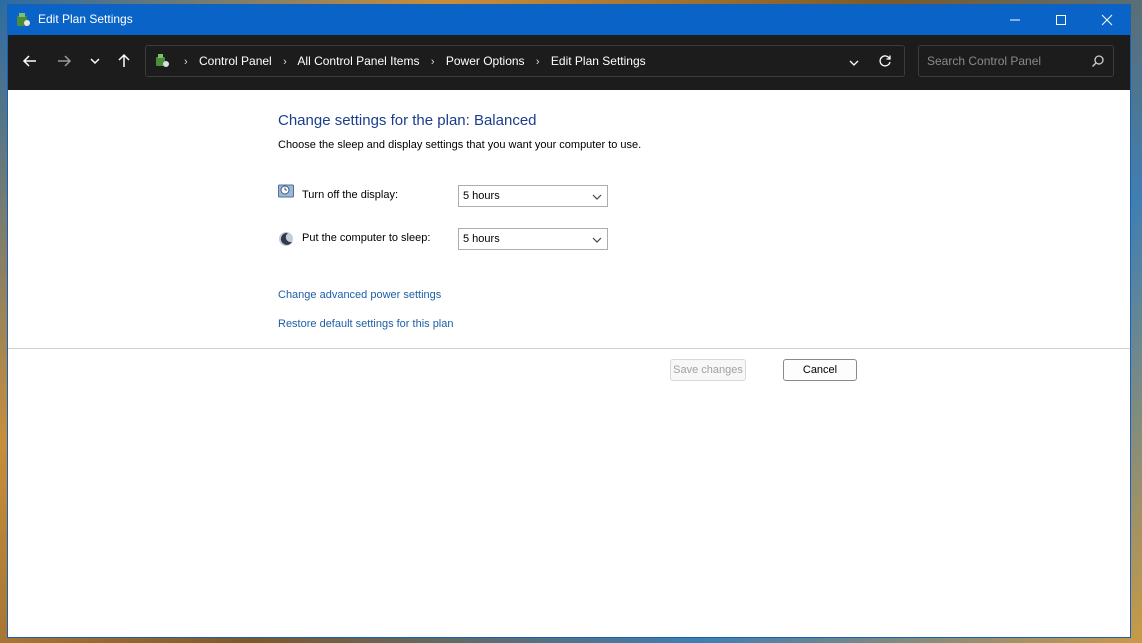 The width and height of the screenshot is (1142, 643). I want to click on arrow-right-icon, so click(65, 61).